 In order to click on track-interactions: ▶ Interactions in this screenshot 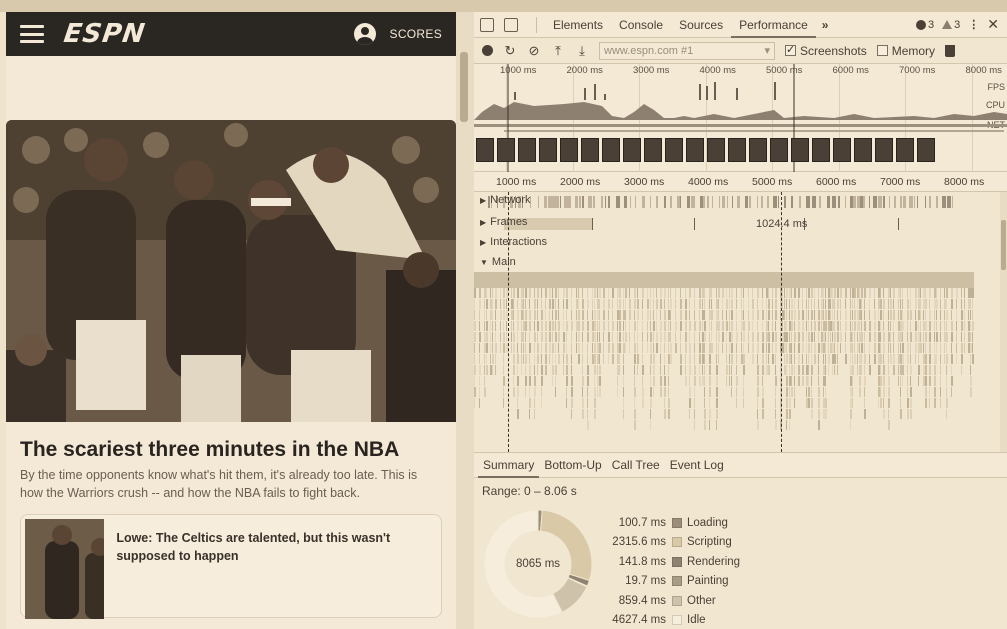, I will do `click(513, 242)`.